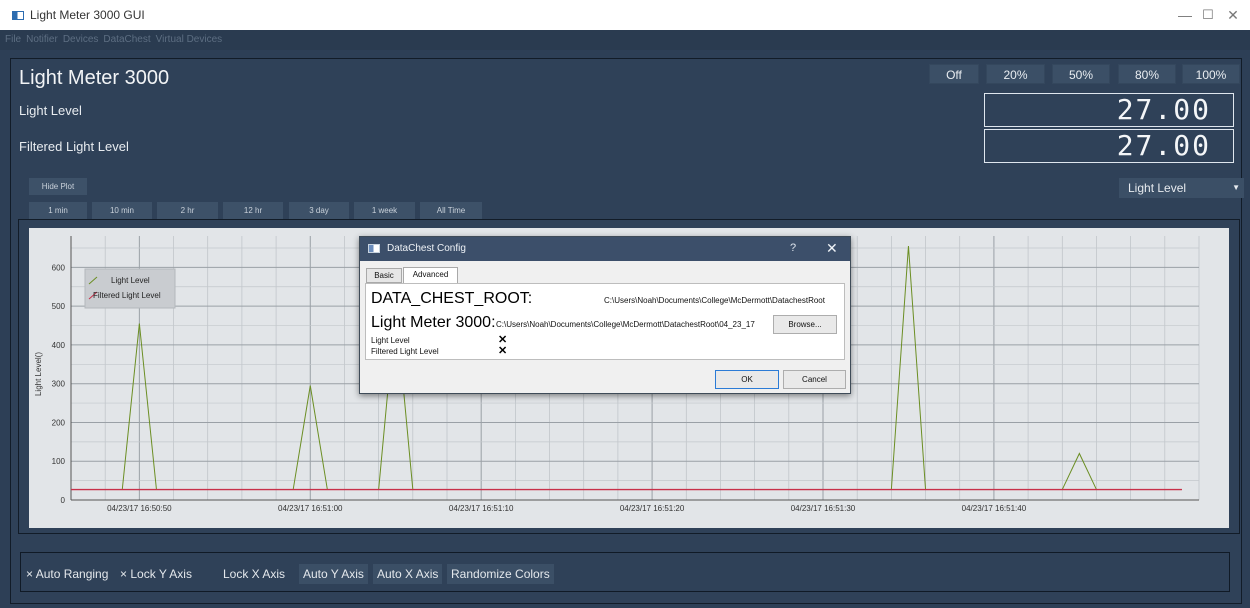  I want to click on preset-80-button: 80%, so click(1147, 74).